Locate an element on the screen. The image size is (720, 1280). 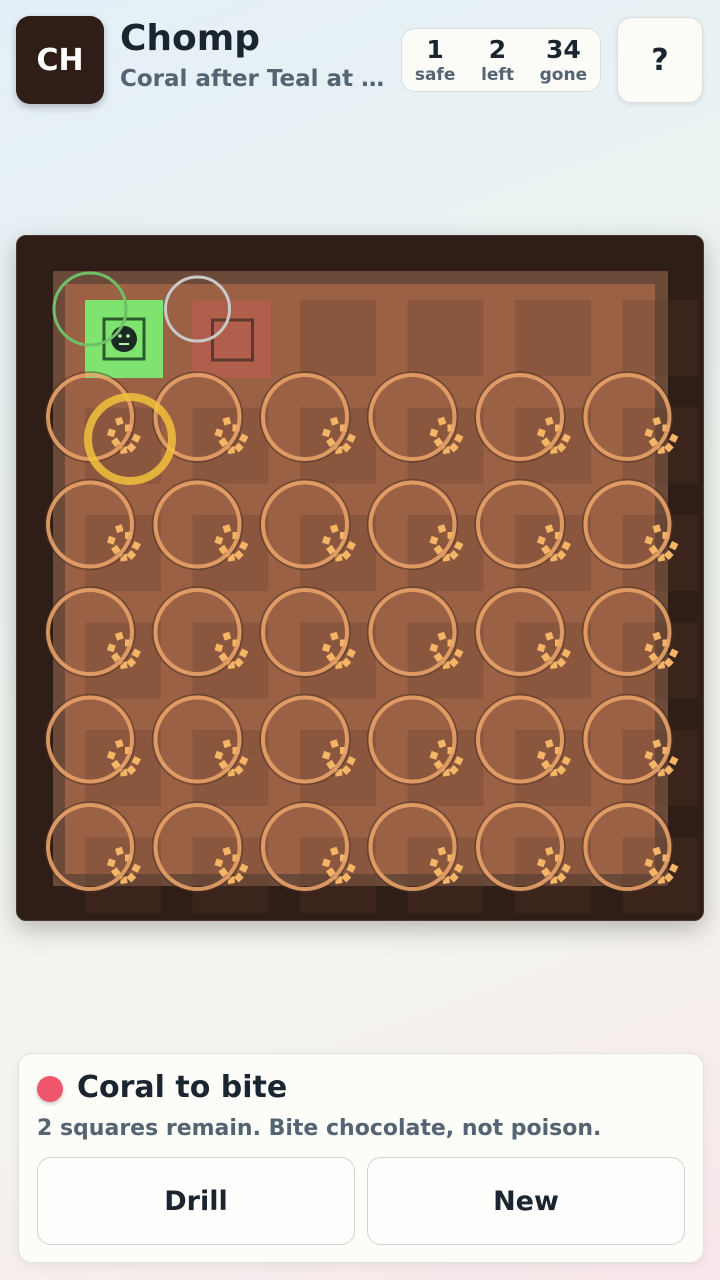
stat-safe: 1 safe is located at coordinates (435, 60).